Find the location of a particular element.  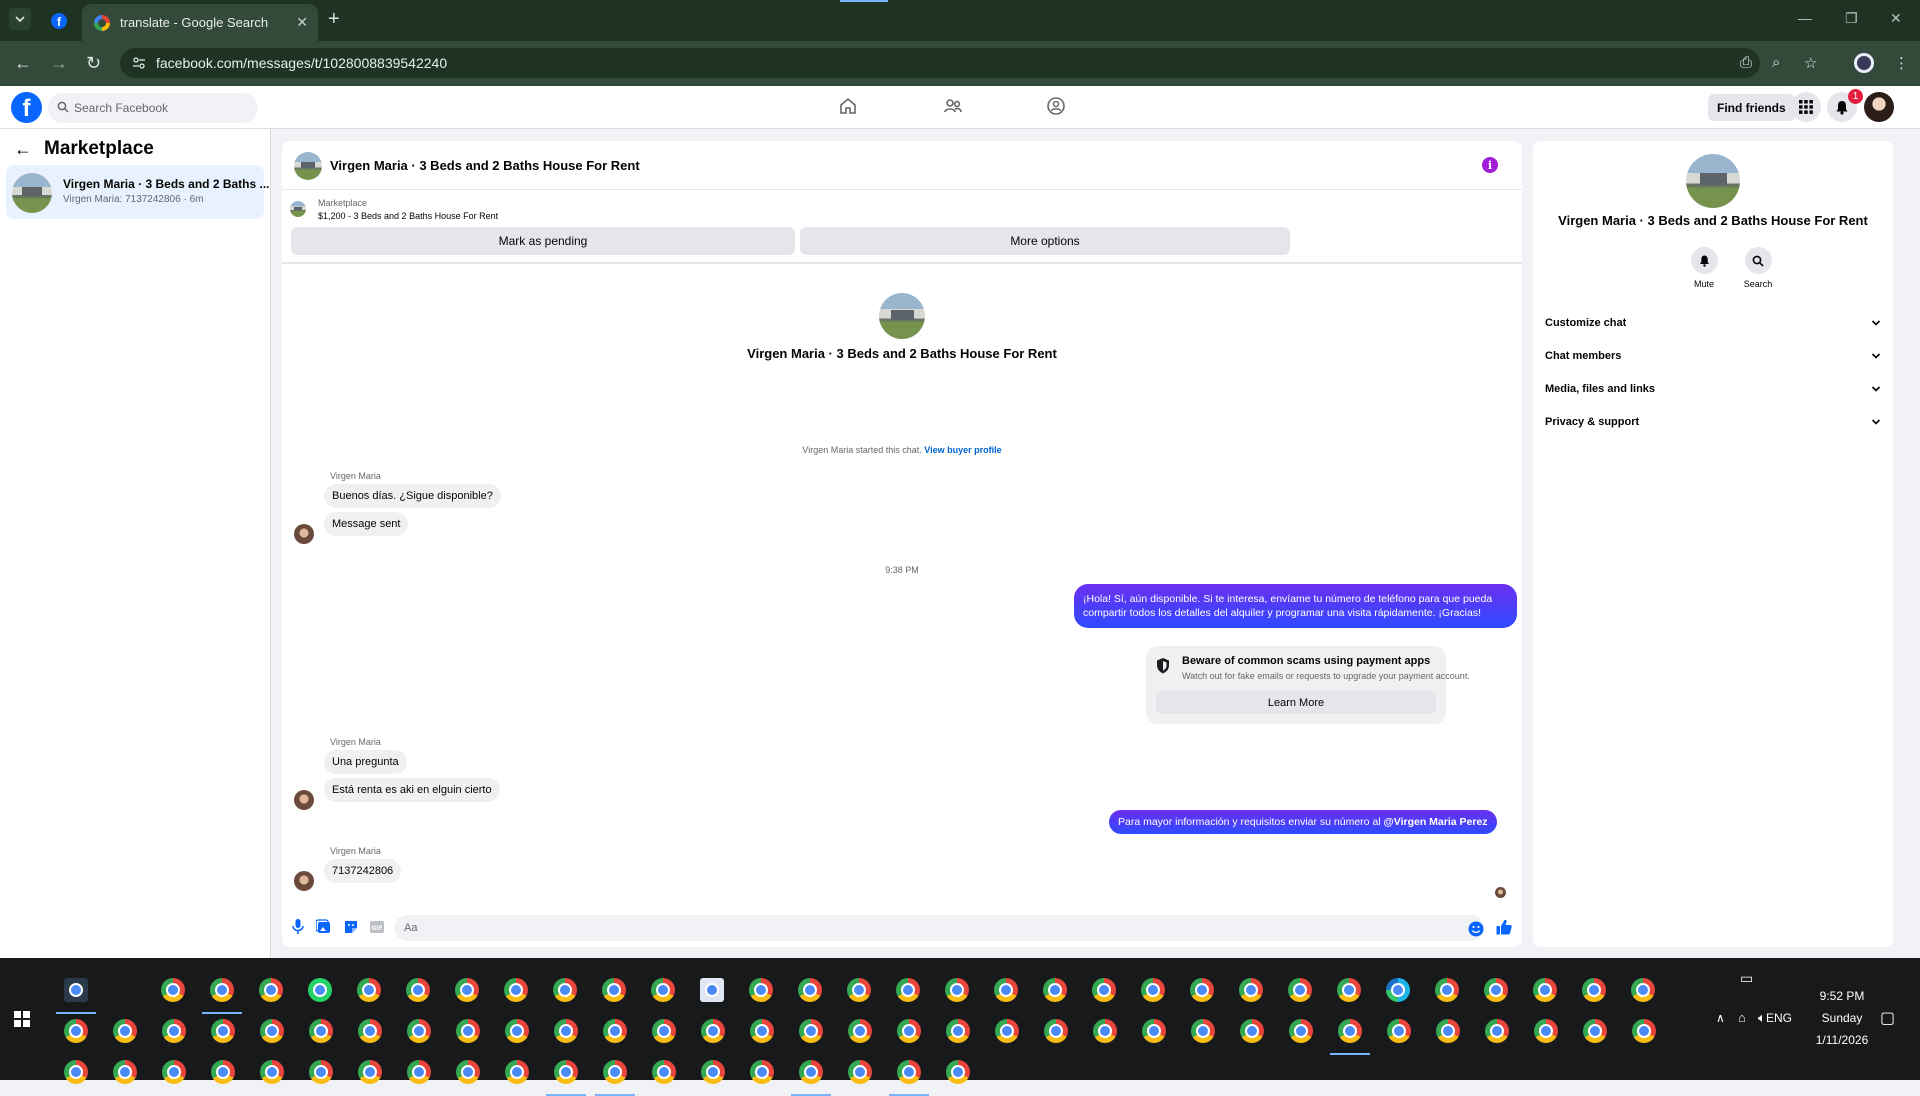

section-chat-members: Chat members is located at coordinates (1713, 356).